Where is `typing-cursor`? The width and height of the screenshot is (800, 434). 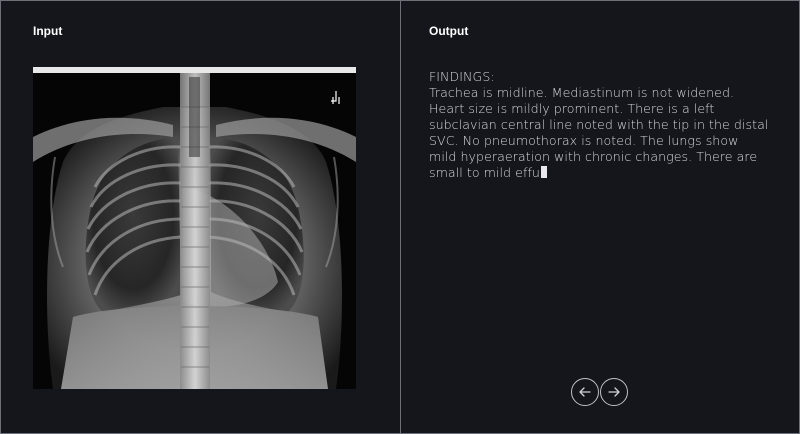 typing-cursor is located at coordinates (543, 172).